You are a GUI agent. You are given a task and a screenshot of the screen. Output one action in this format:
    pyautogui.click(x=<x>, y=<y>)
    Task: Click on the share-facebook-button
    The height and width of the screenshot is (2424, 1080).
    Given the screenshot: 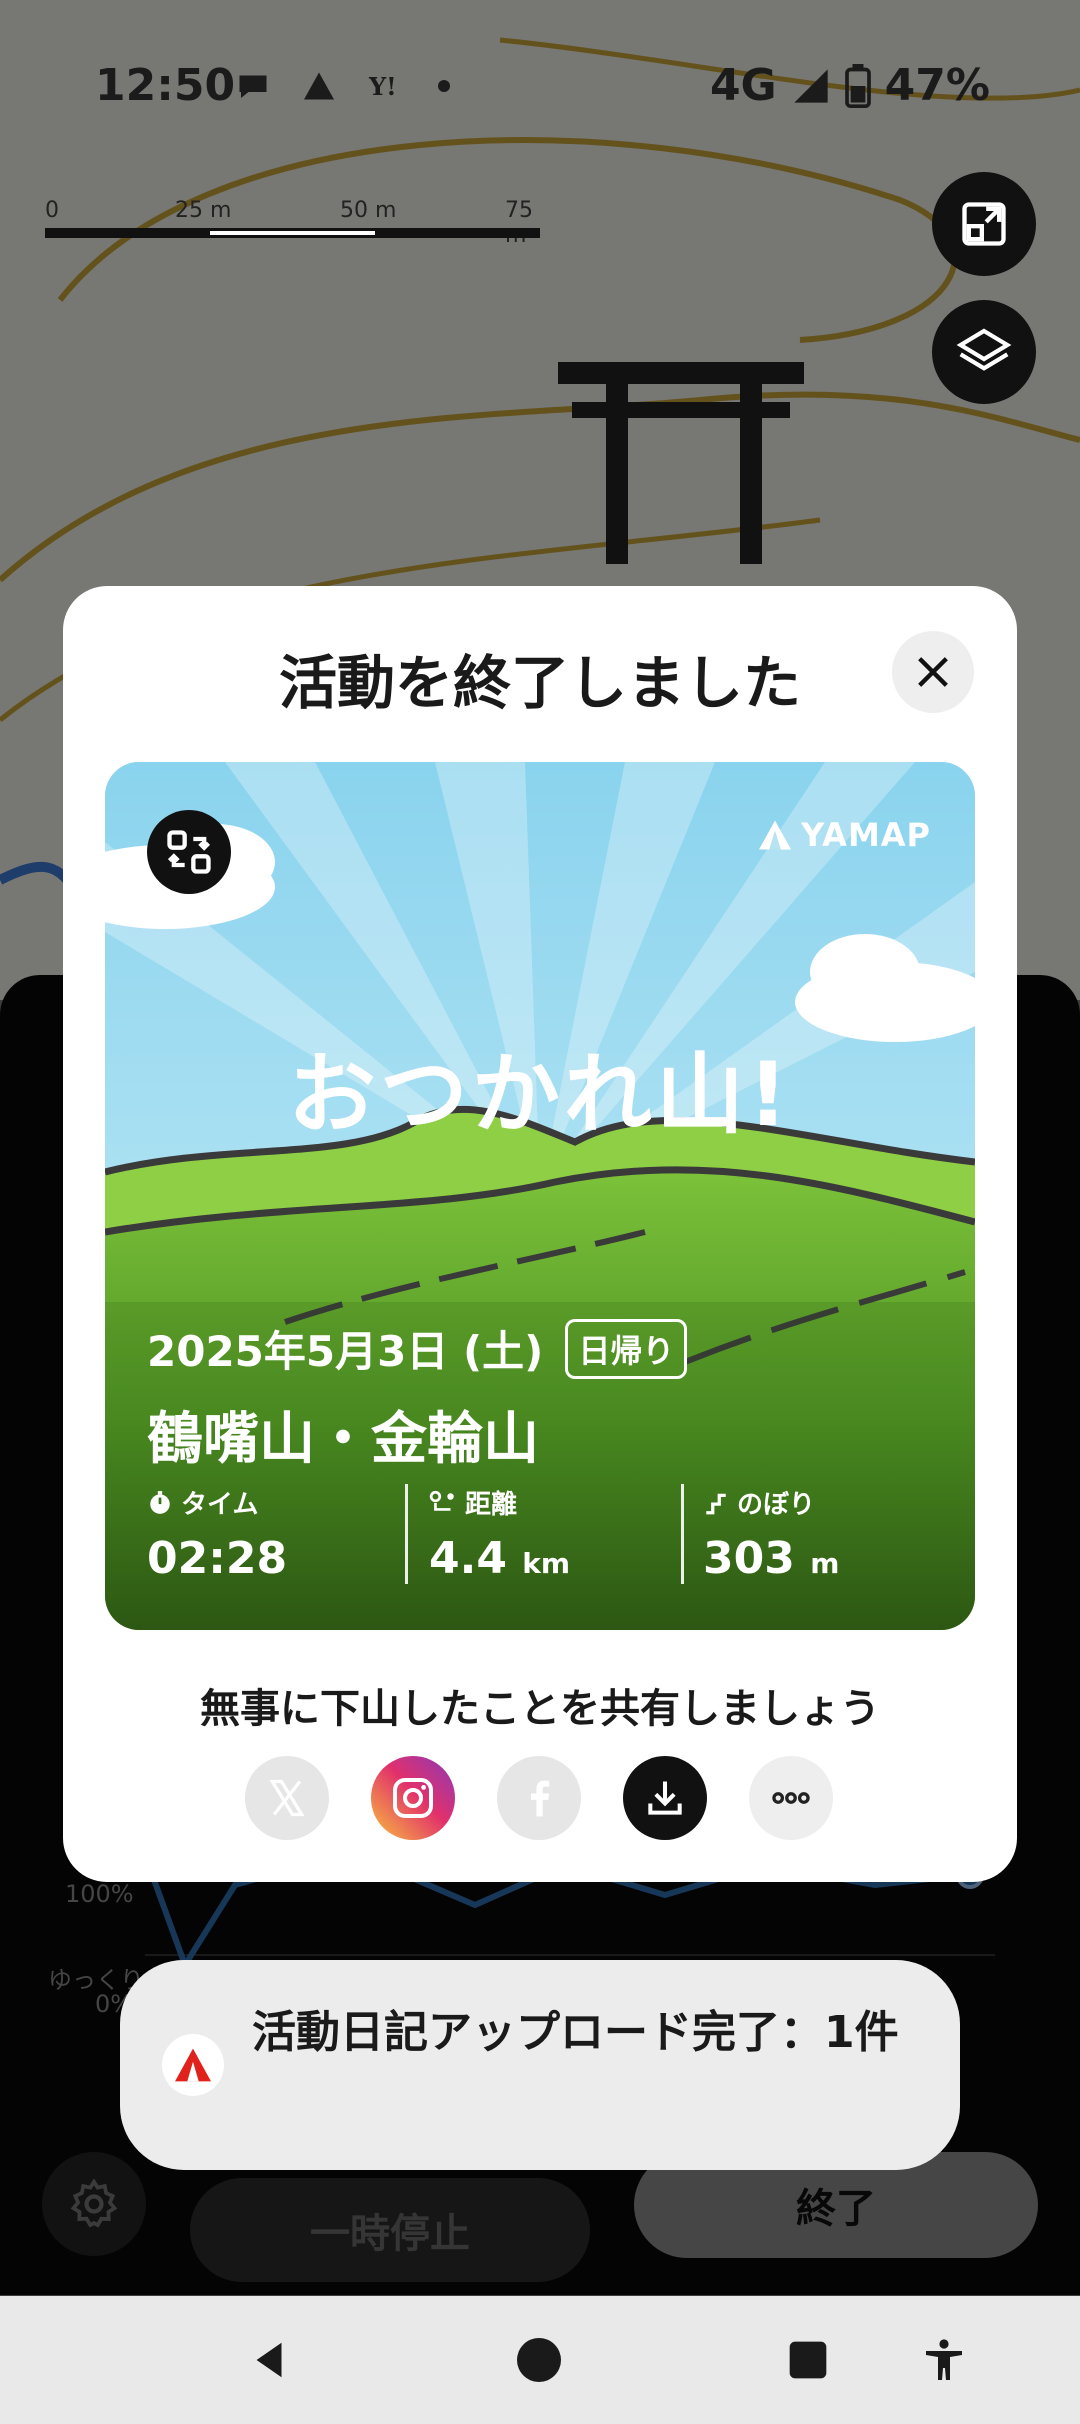 What is the action you would take?
    pyautogui.click(x=539, y=1798)
    